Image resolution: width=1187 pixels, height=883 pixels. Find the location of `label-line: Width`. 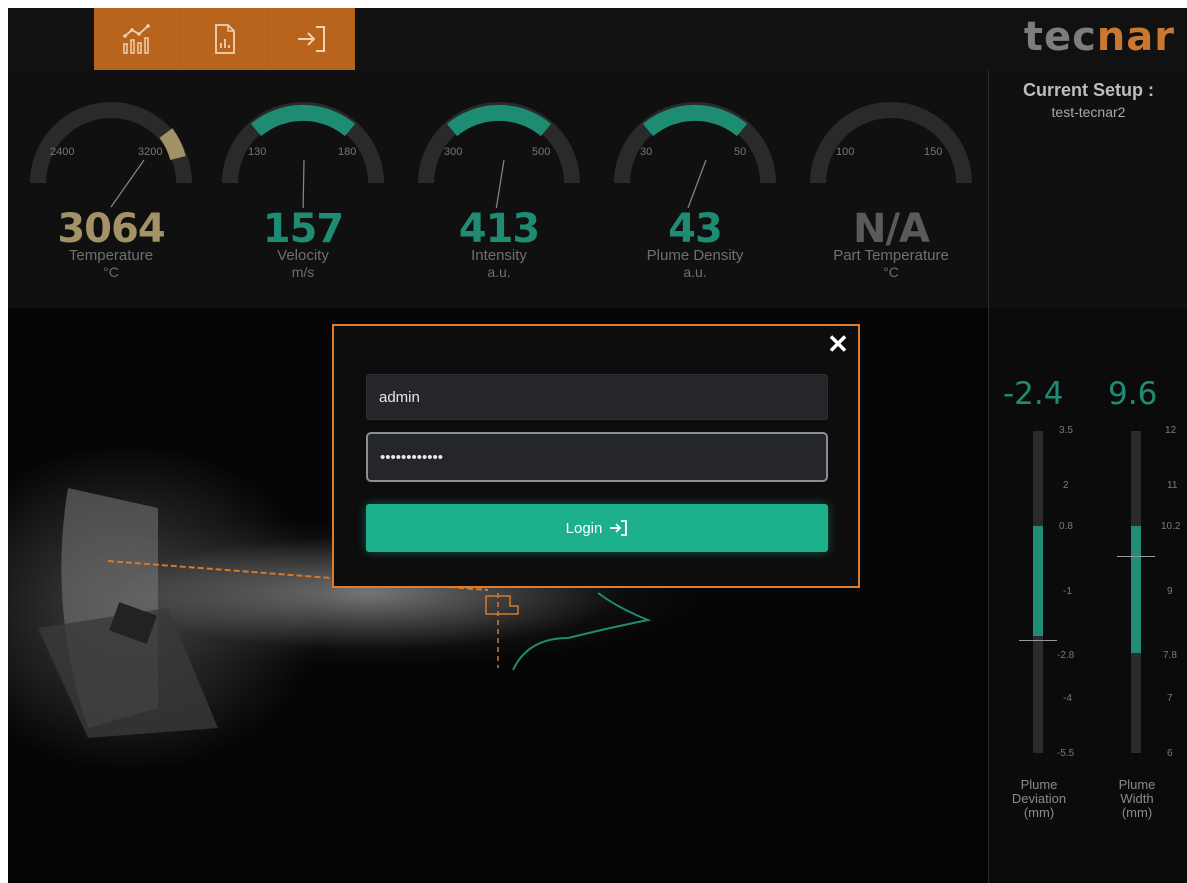

label-line: Width is located at coordinates (1137, 798).